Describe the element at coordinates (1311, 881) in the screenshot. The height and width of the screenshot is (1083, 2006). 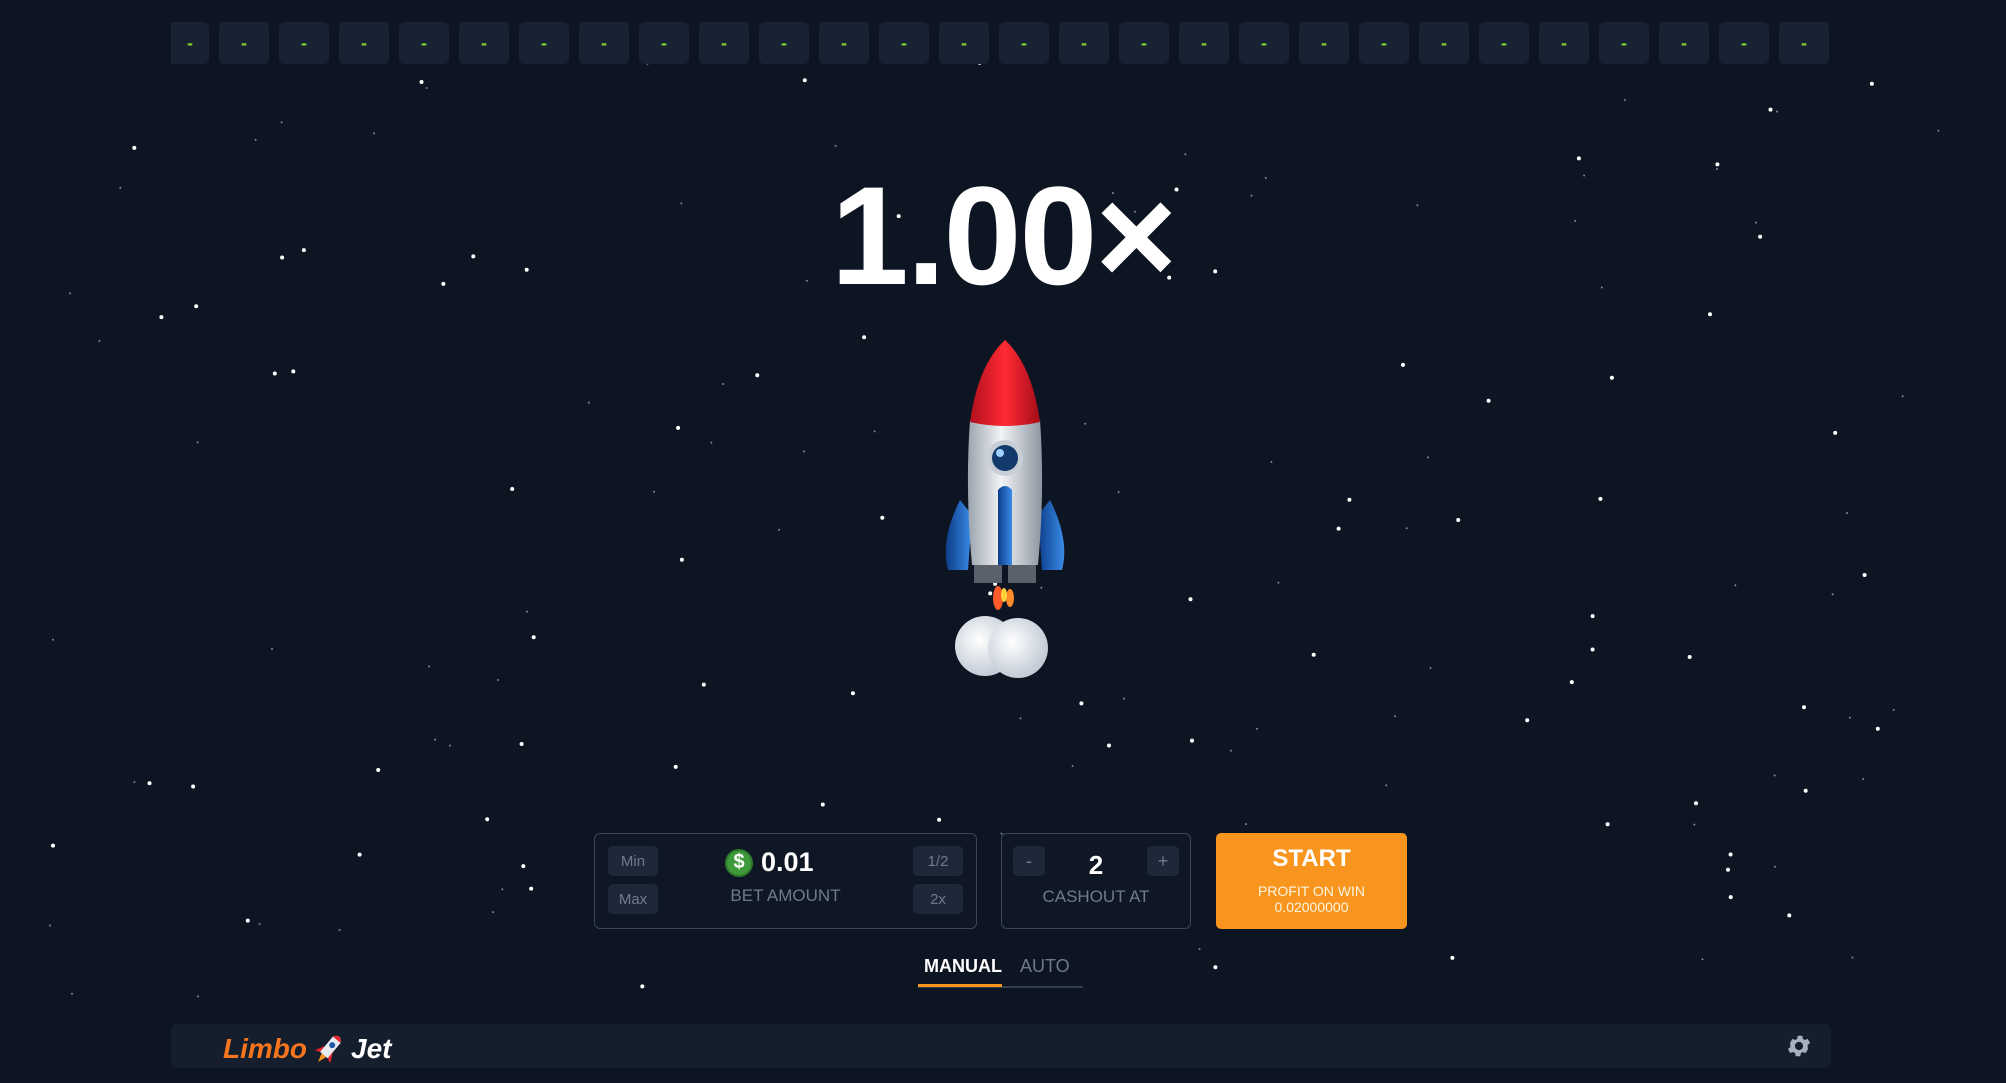
I see `start-button: START PROFIT ON WIN 0.02000000` at that location.